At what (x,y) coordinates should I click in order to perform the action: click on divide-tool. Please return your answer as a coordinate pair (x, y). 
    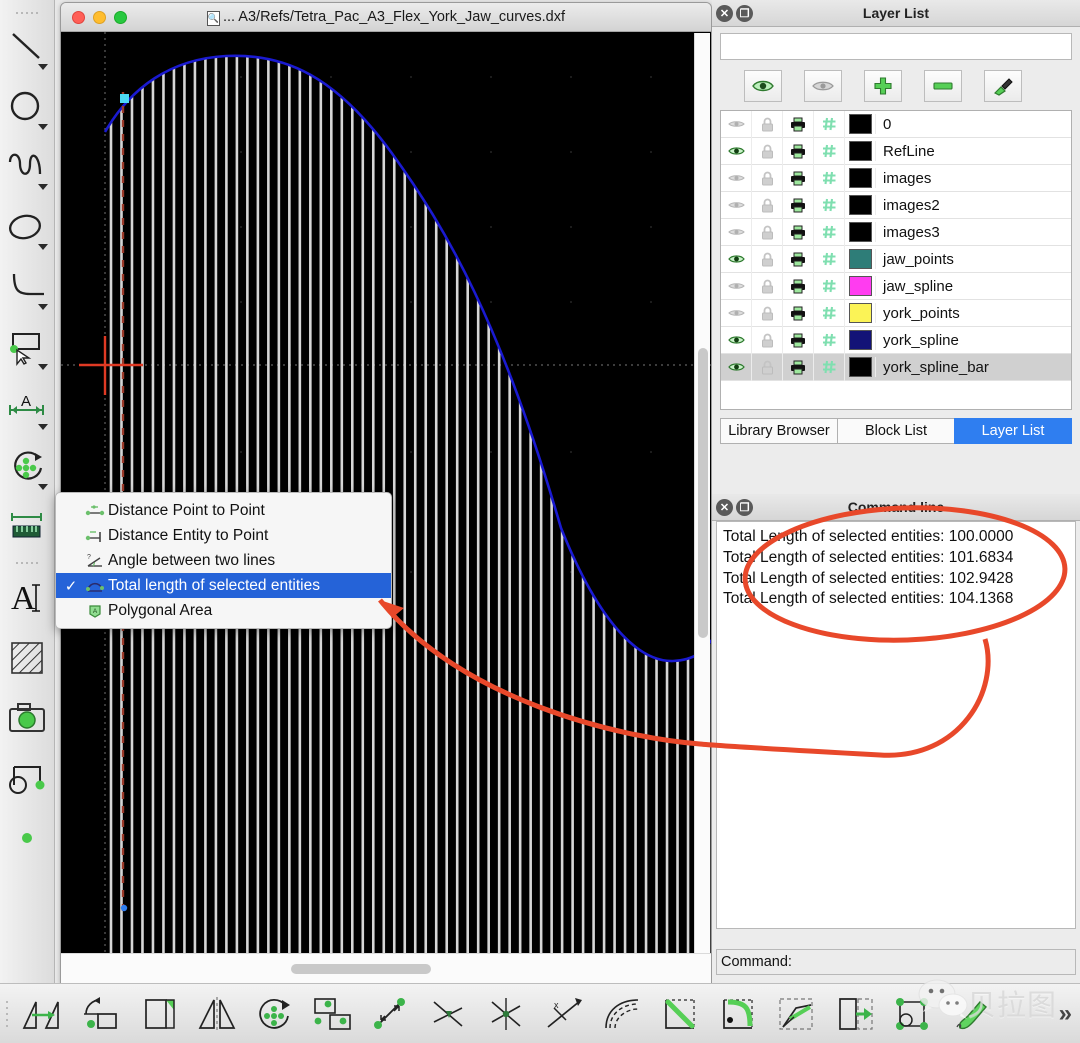
    Looking at the image, I should click on (797, 1014).